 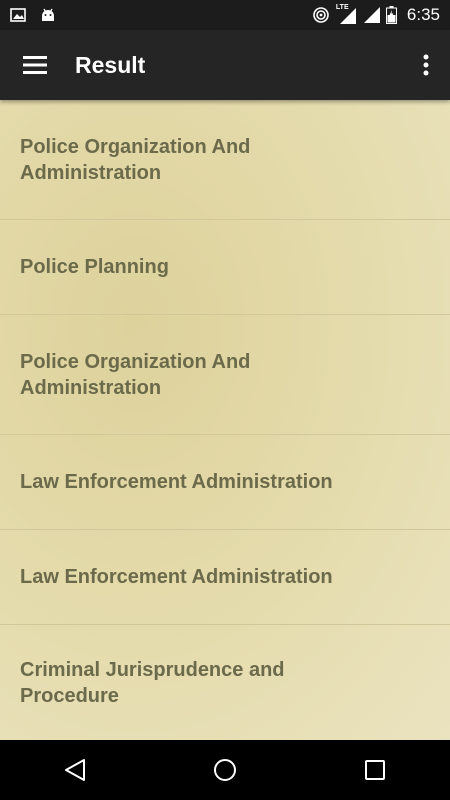 I want to click on status-notifications, so click(x=28, y=15).